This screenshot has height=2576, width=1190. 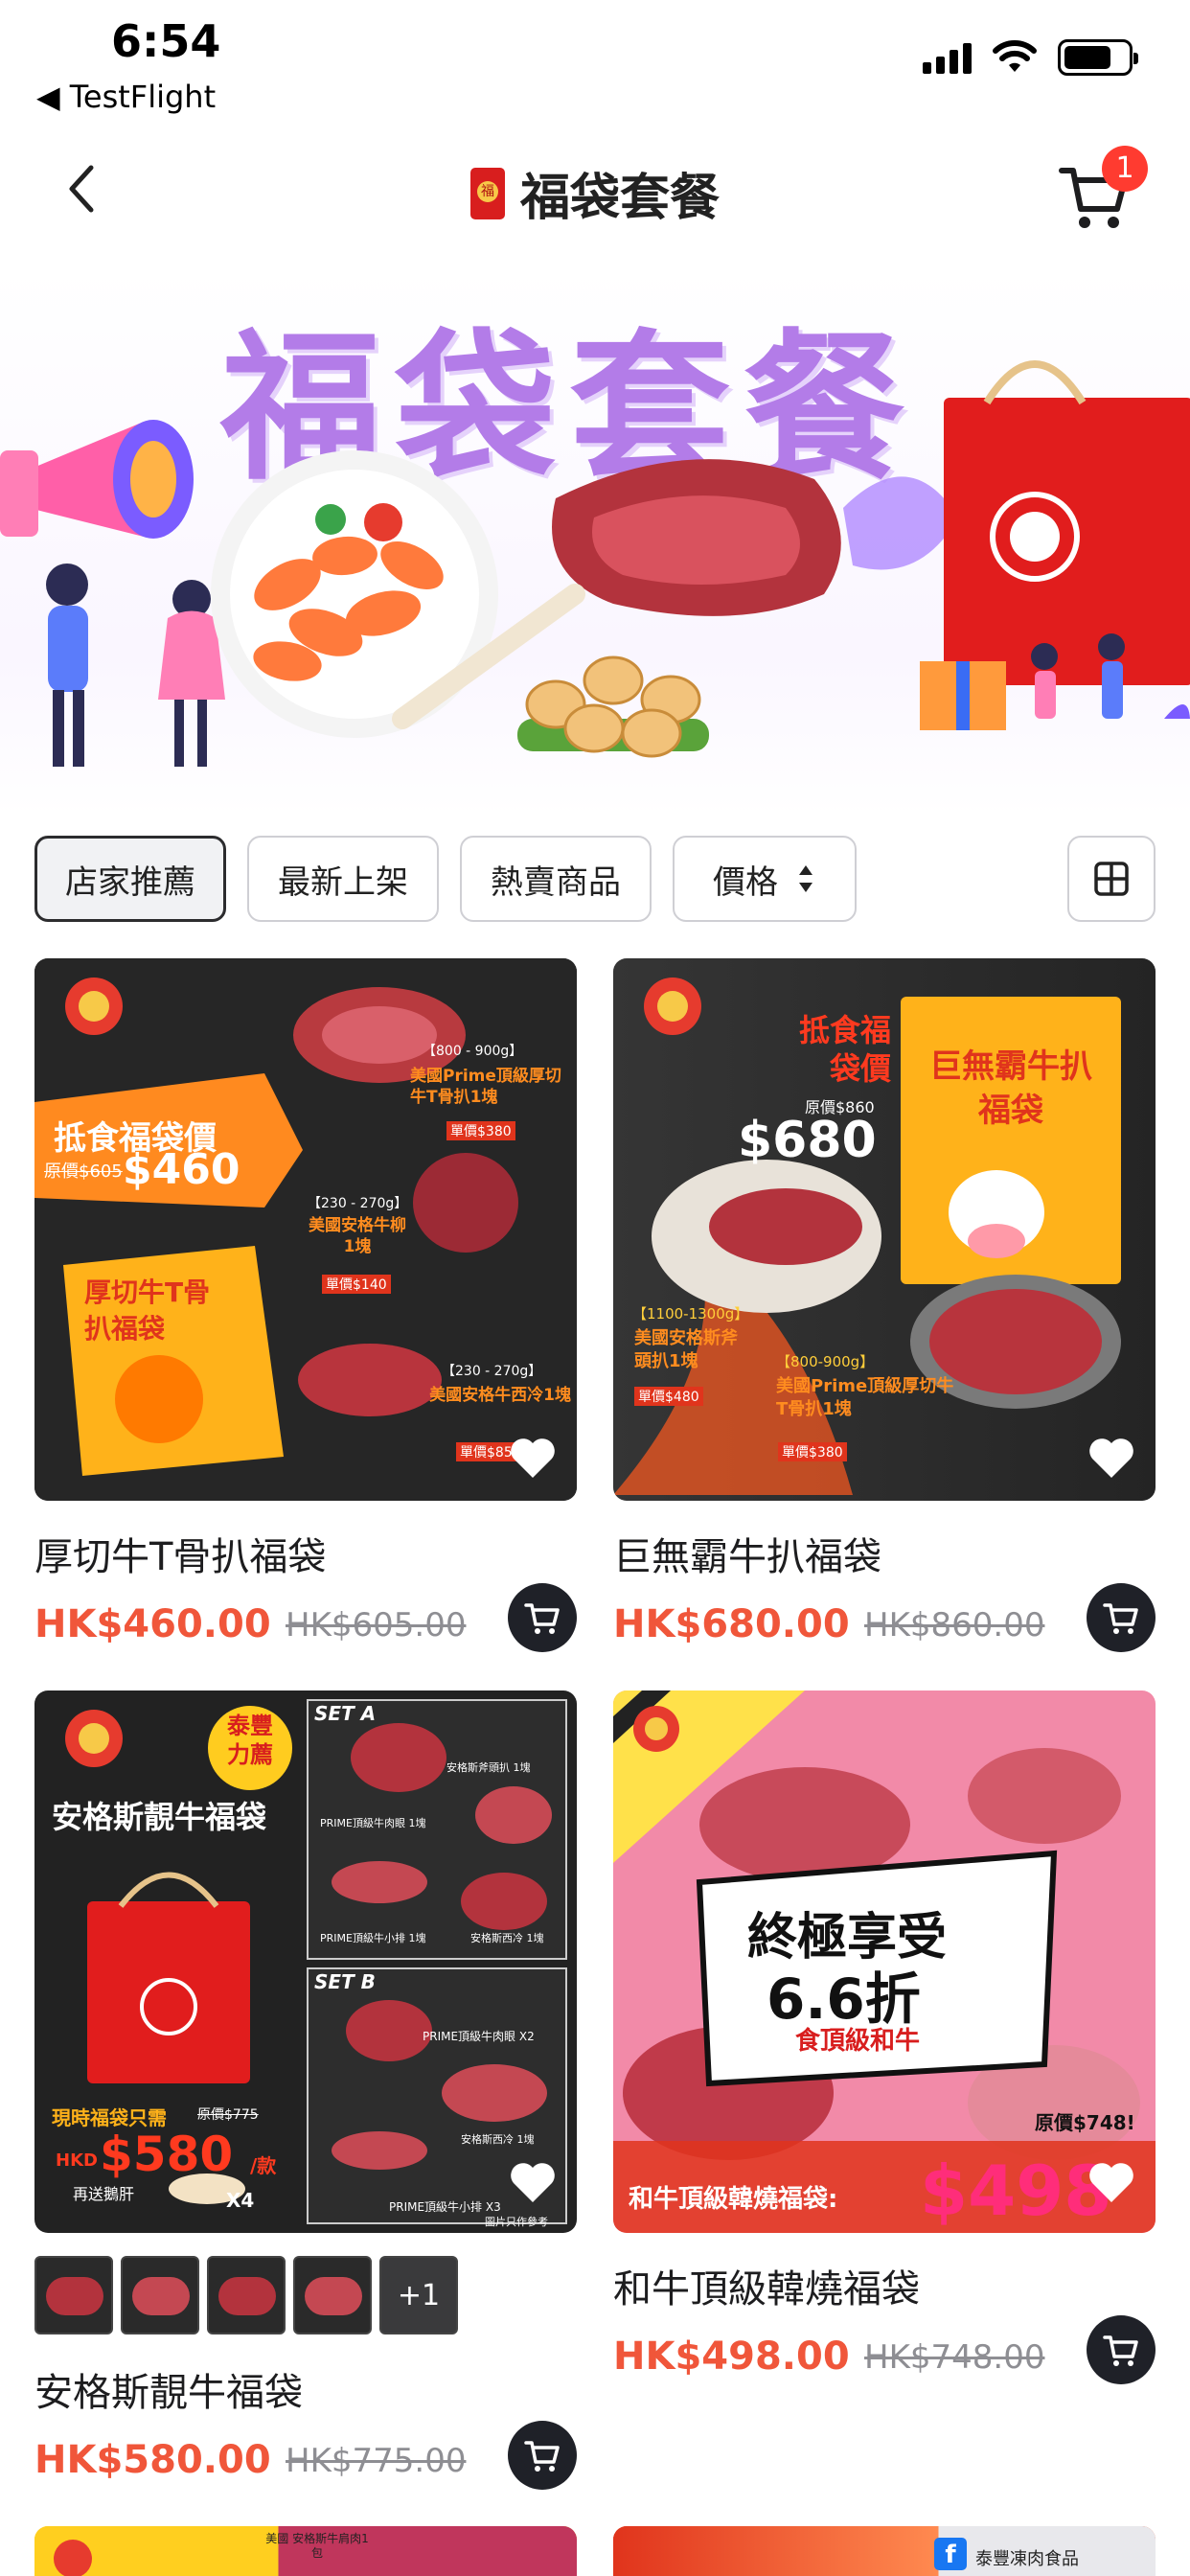 I want to click on filter-chip-label: 價格, so click(x=746, y=882).